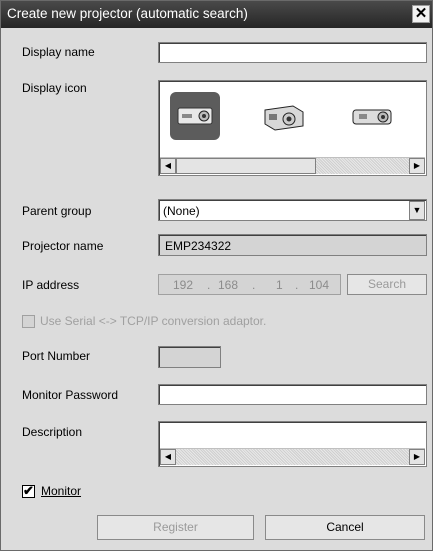 This screenshot has height=551, width=433. Describe the element at coordinates (61, 491) in the screenshot. I see `monitor-label: Monitor` at that location.